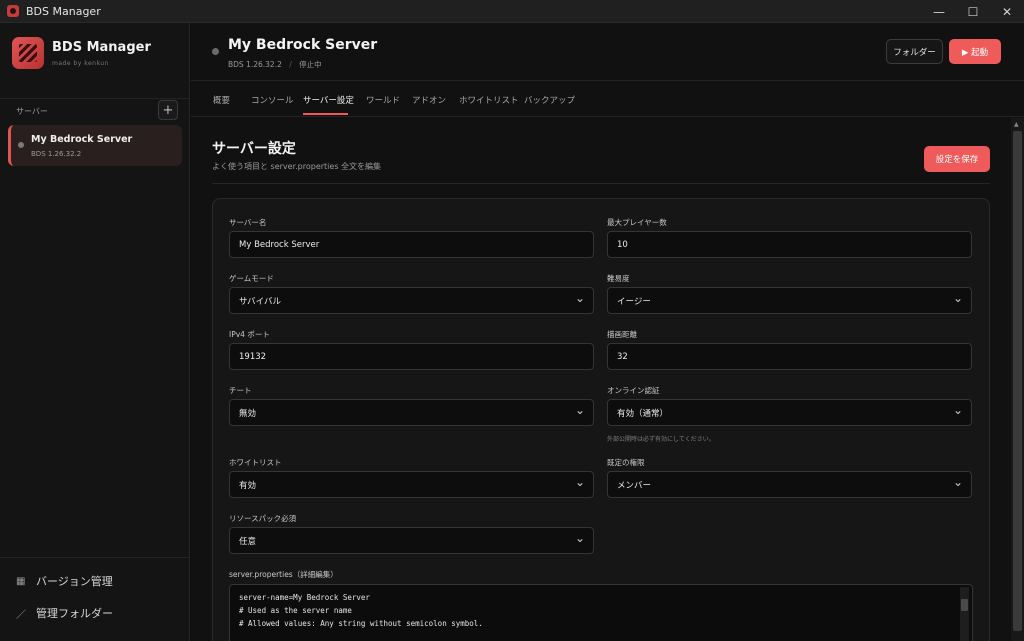 The image size is (1024, 641). I want to click on active-tab-indicator, so click(325, 114).